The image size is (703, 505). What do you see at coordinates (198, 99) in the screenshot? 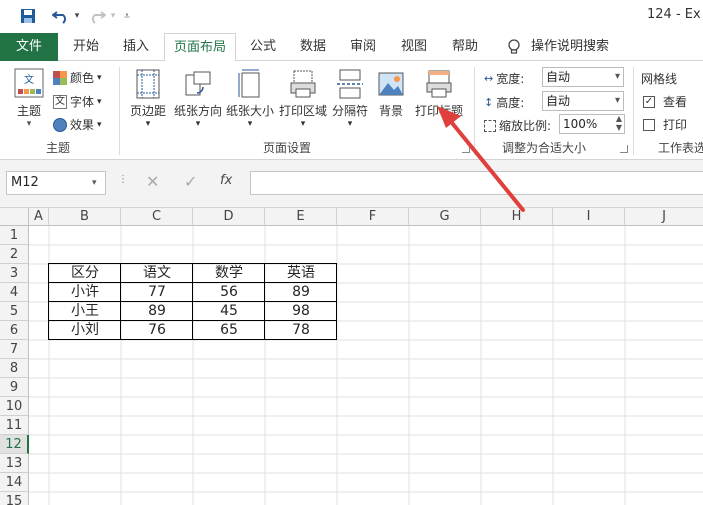
I see `orientation-button: 纸张方向 ▾` at bounding box center [198, 99].